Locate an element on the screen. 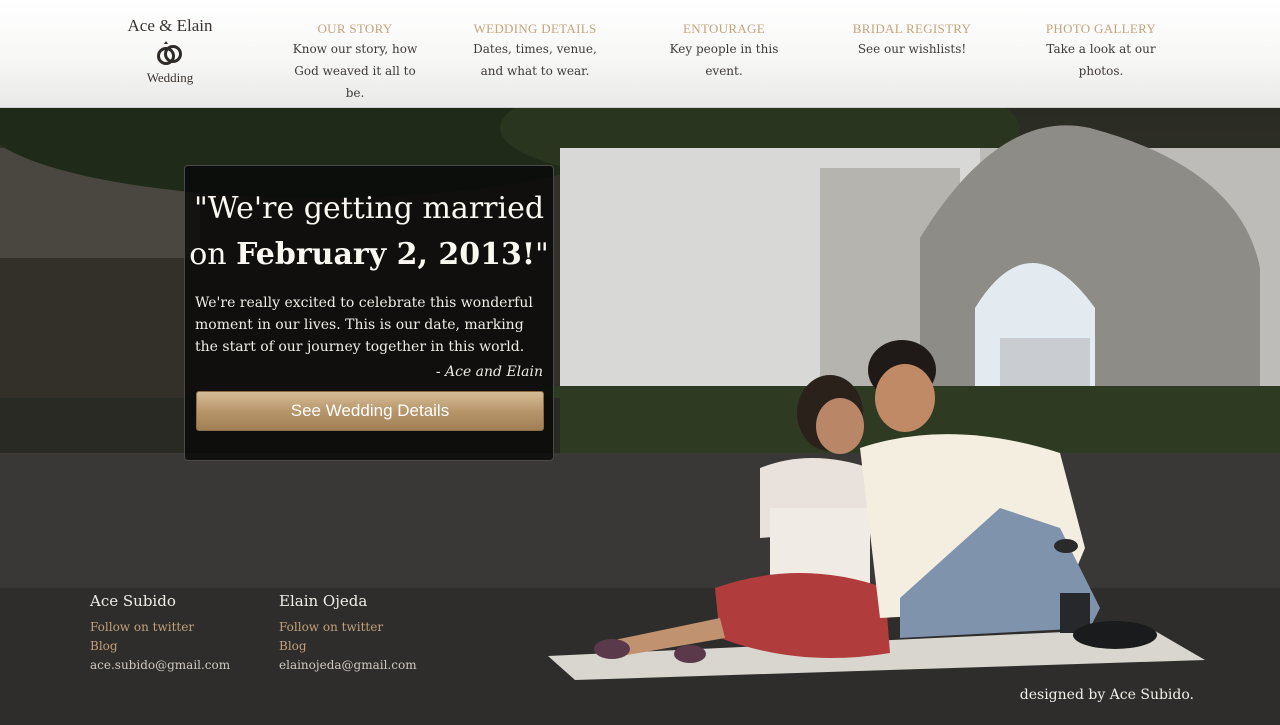  design-credit: designed by Ace Subido. is located at coordinates (1106, 695).